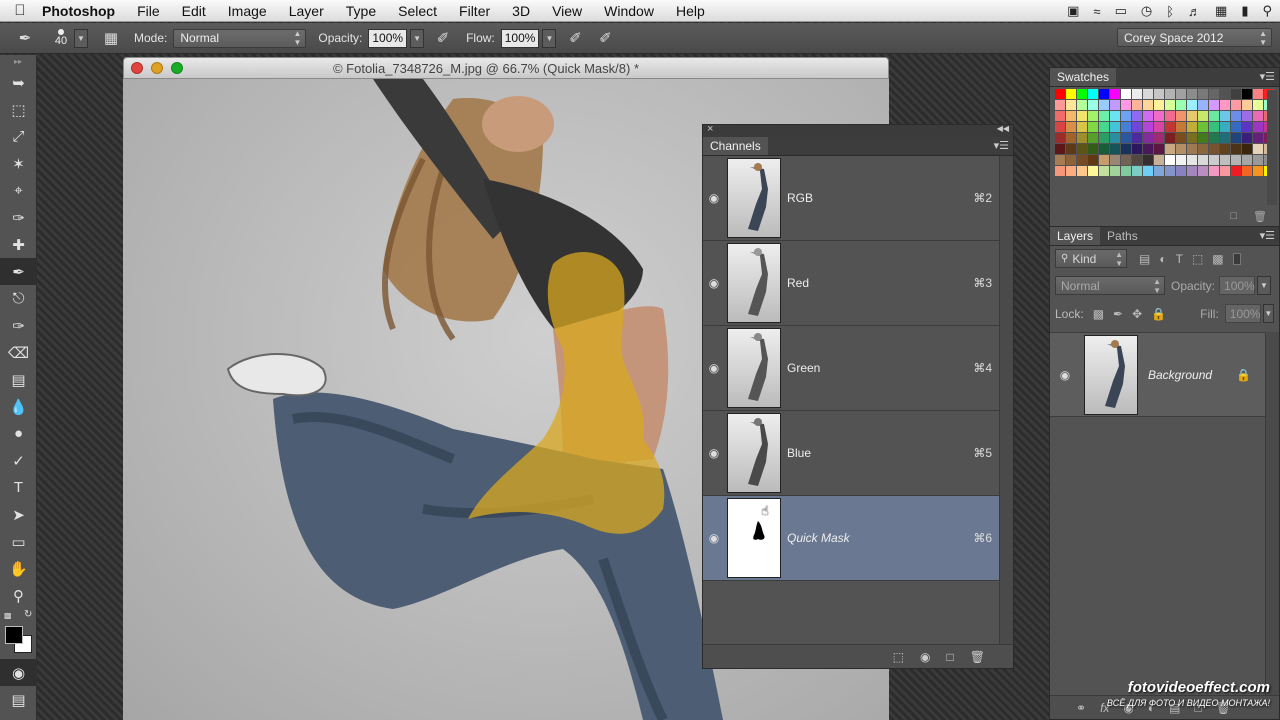 This screenshot has height=720, width=1280. I want to click on clone-stamp-tool-icon: ⎋, so click(18, 298).